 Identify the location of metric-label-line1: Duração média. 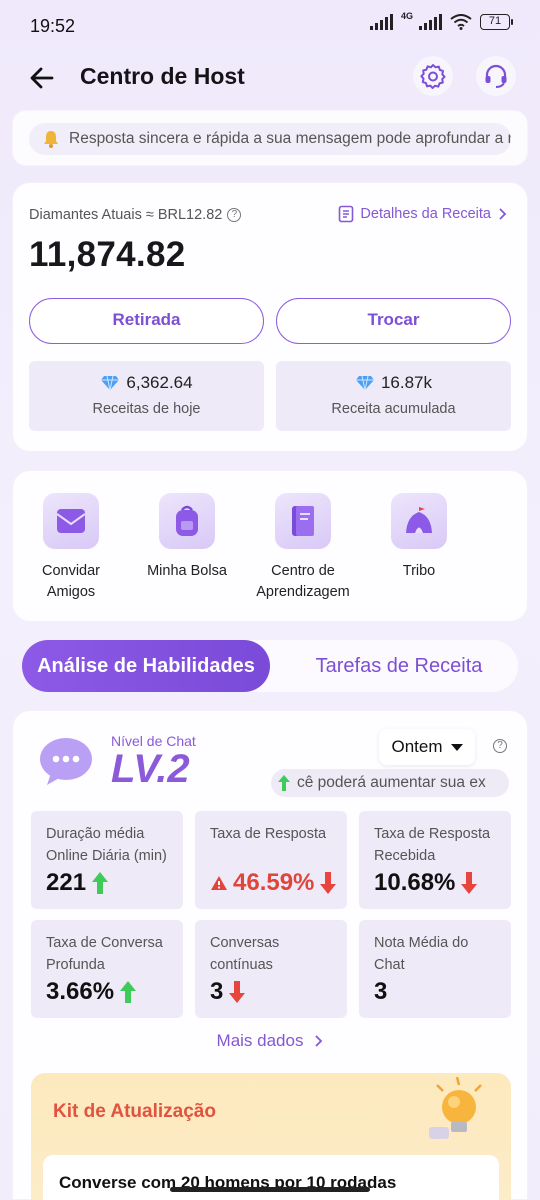
(95, 834).